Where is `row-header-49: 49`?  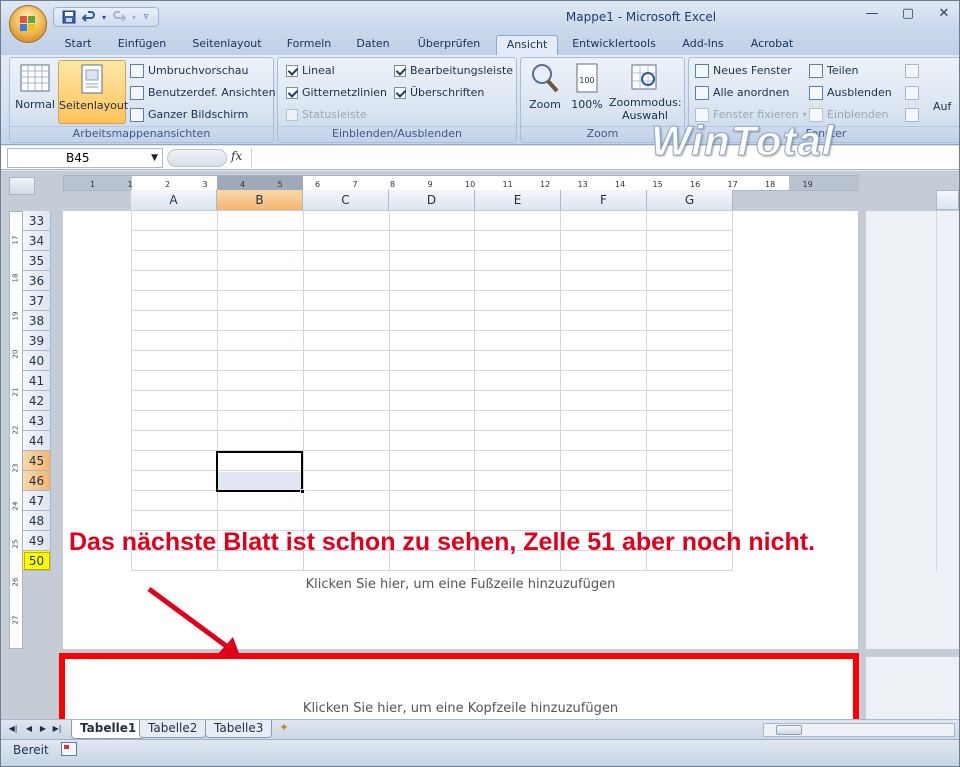
row-header-49: 49 is located at coordinates (37, 541).